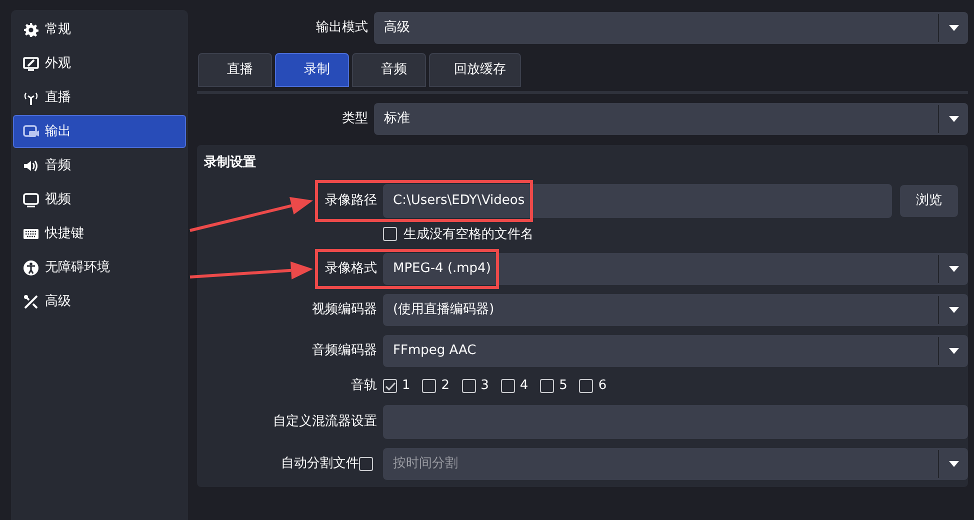 This screenshot has width=974, height=520. I want to click on gear-icon, so click(31, 30).